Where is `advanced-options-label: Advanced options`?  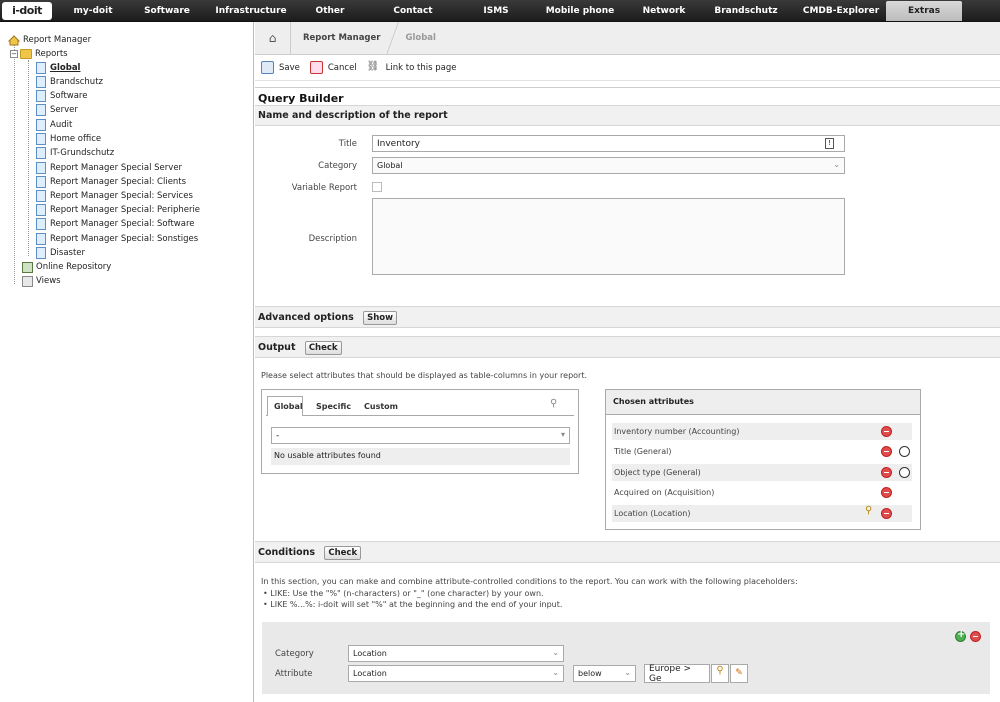
advanced-options-label: Advanced options is located at coordinates (306, 317).